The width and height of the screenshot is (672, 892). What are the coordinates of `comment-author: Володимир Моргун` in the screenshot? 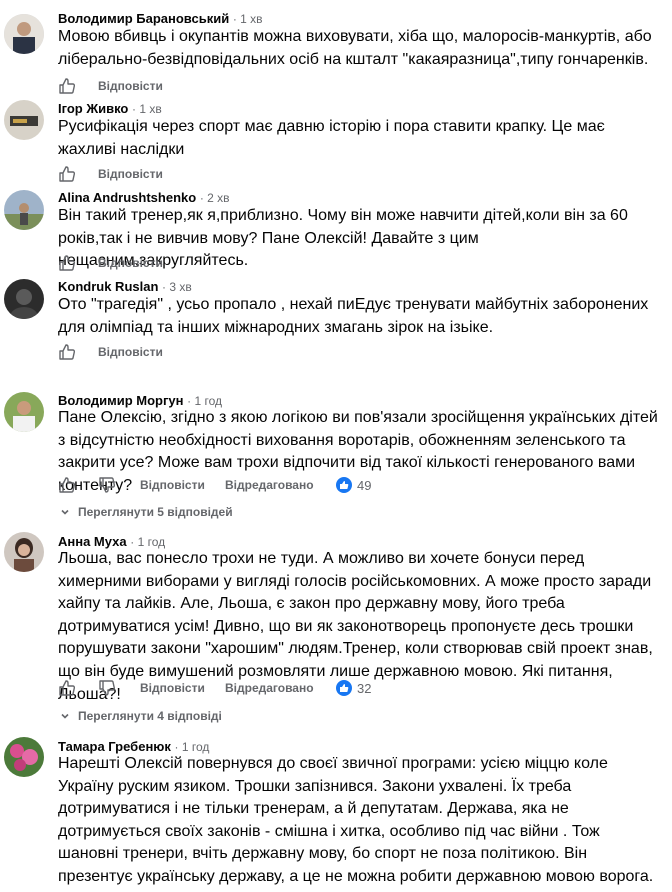 It's located at (120, 400).